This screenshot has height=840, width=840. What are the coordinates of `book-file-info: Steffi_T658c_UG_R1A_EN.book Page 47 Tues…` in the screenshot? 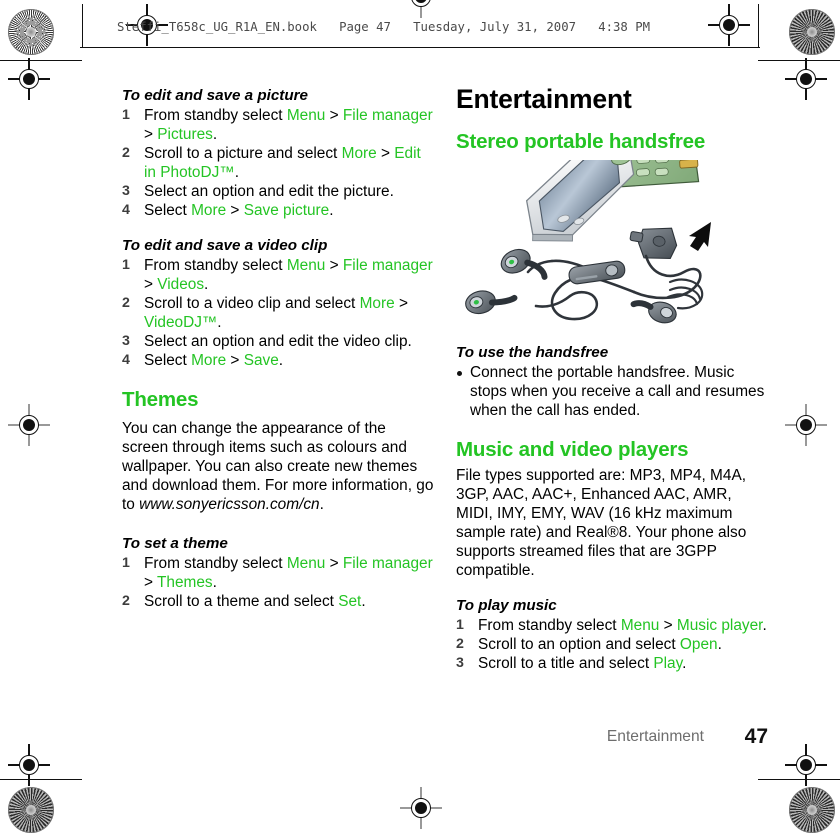 It's located at (384, 27).